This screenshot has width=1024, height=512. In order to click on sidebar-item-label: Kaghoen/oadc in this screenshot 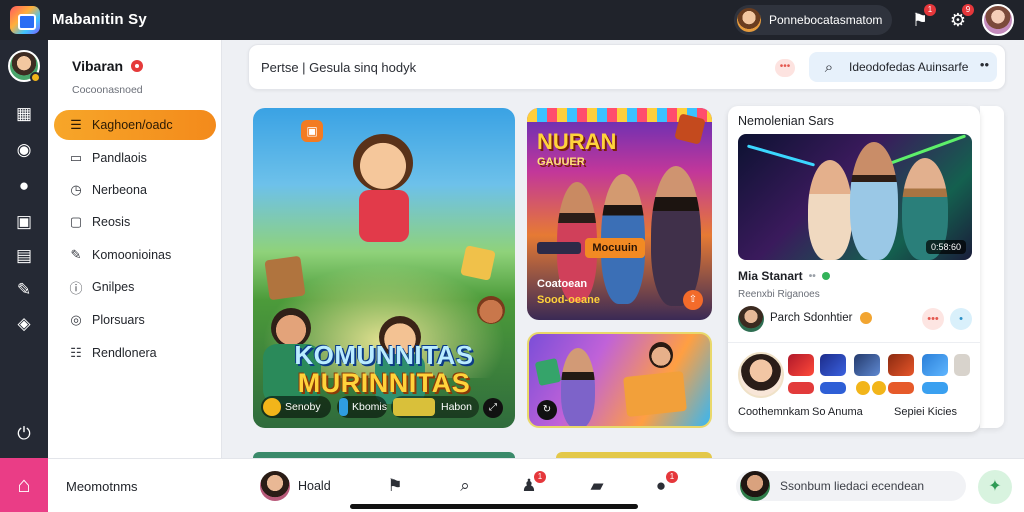, I will do `click(132, 125)`.